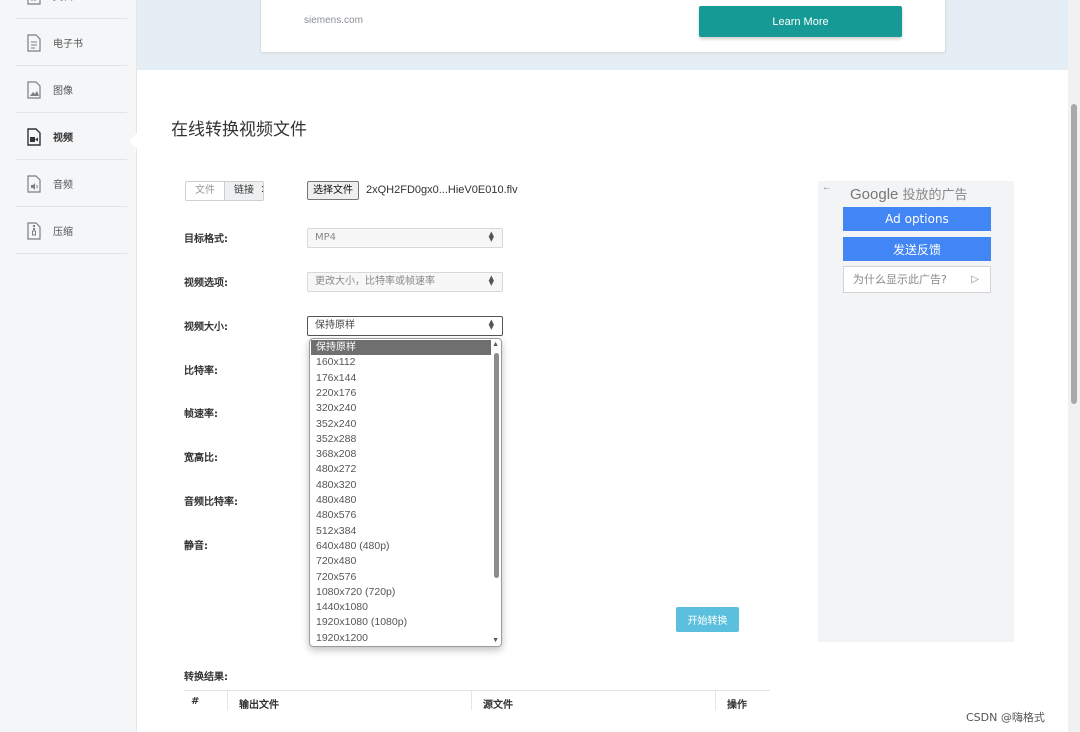 The image size is (1080, 732). Describe the element at coordinates (401, 515) in the screenshot. I see `video-size-option: 480x576` at that location.